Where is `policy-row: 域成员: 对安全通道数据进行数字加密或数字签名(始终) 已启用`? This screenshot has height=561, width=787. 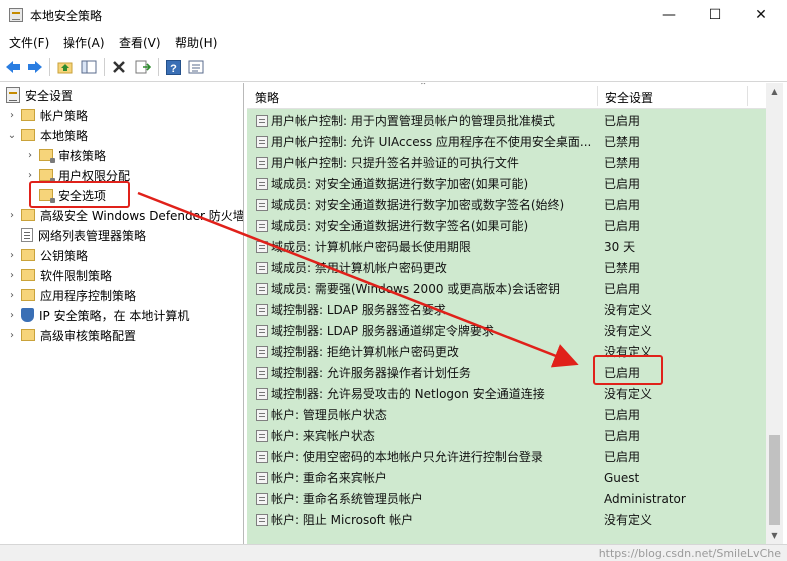
policy-row: 域成员: 对安全通道数据进行数字加密或数字签名(始终) 已启用 is located at coordinates (505, 204).